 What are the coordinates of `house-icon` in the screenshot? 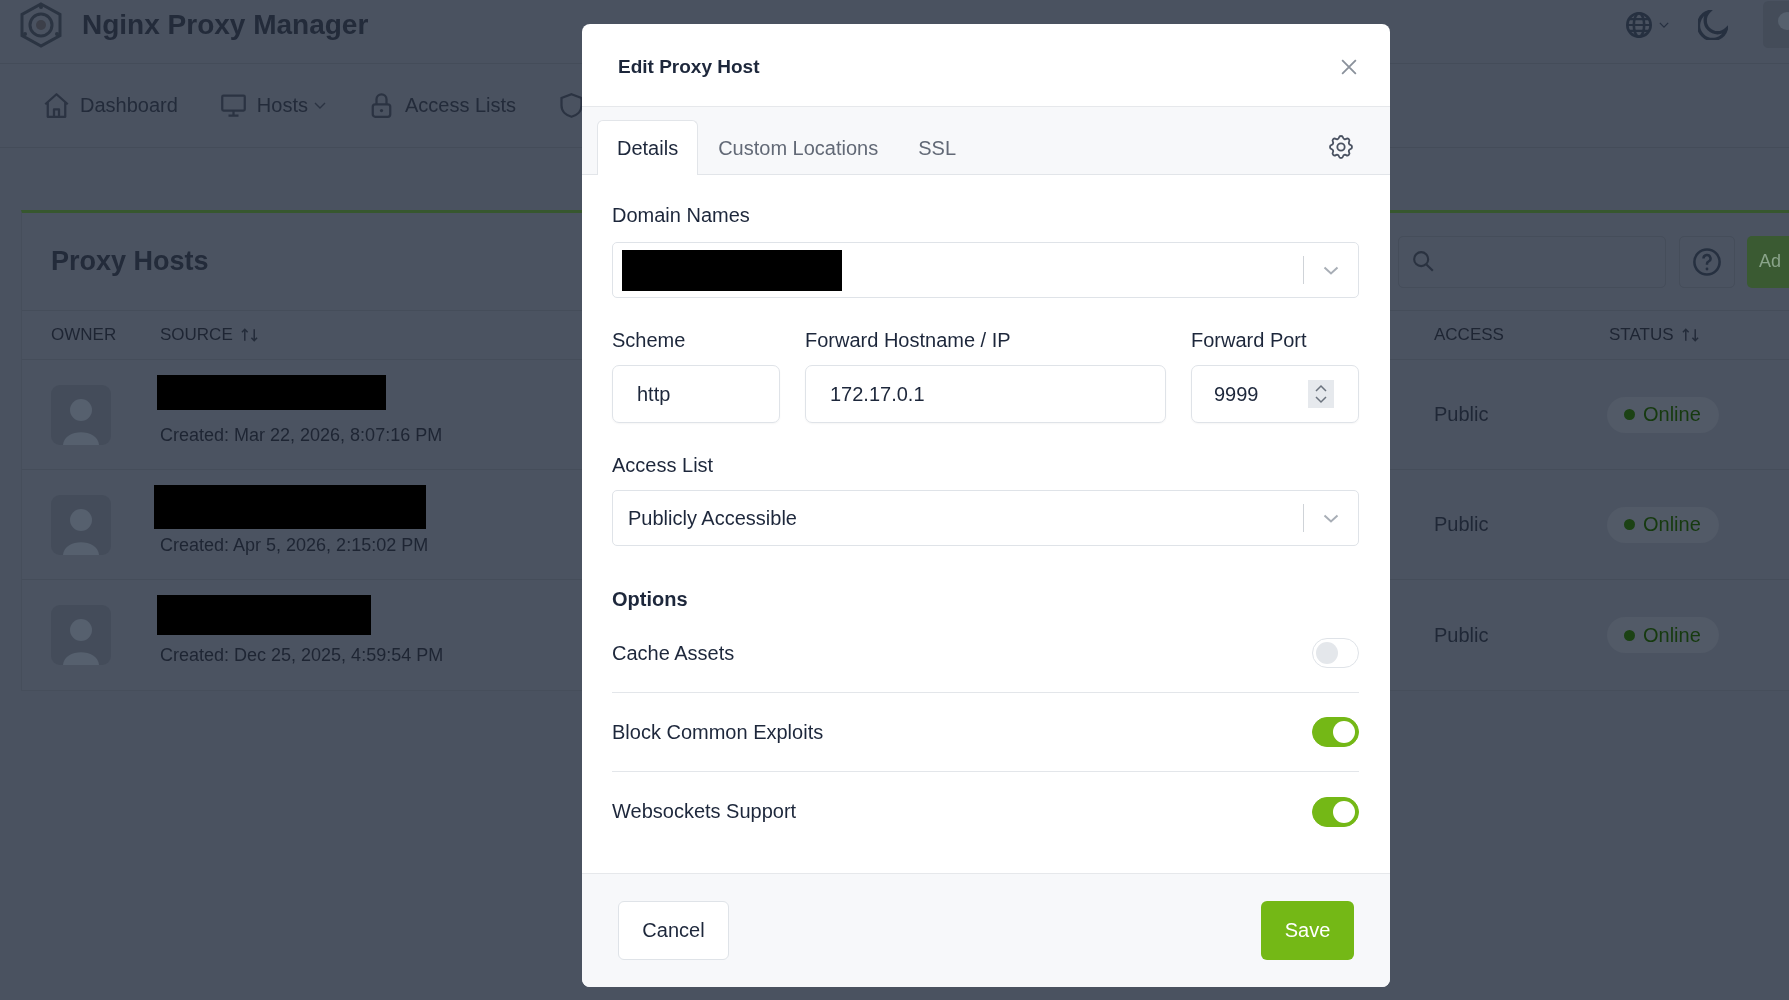 It's located at (56, 105).